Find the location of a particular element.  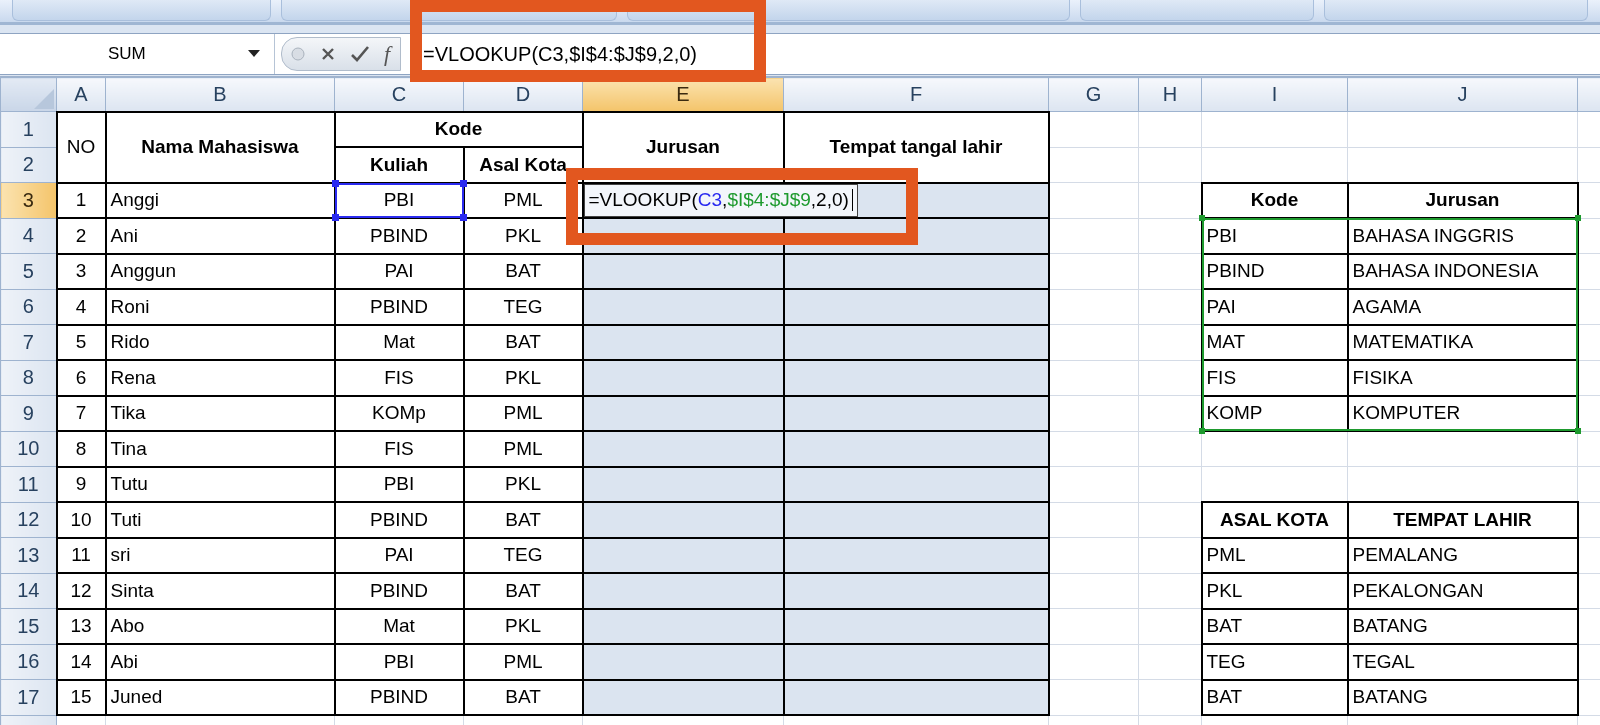

table-header-cell: Kuliah is located at coordinates (399, 164).